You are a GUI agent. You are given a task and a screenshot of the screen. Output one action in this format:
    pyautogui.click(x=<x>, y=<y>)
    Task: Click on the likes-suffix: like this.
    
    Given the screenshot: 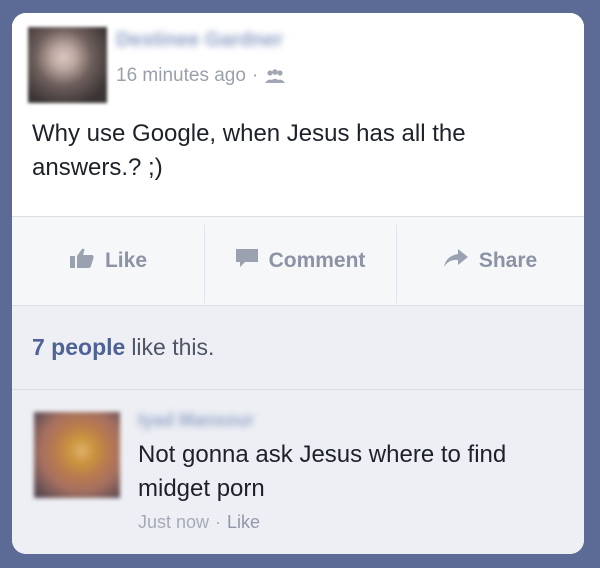 What is the action you would take?
    pyautogui.click(x=173, y=347)
    